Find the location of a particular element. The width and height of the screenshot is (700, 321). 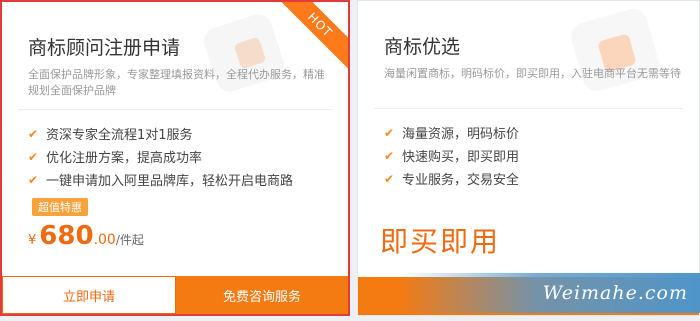

feature-item: ✔ 优化注册方案，提高成功率 is located at coordinates (160, 156).